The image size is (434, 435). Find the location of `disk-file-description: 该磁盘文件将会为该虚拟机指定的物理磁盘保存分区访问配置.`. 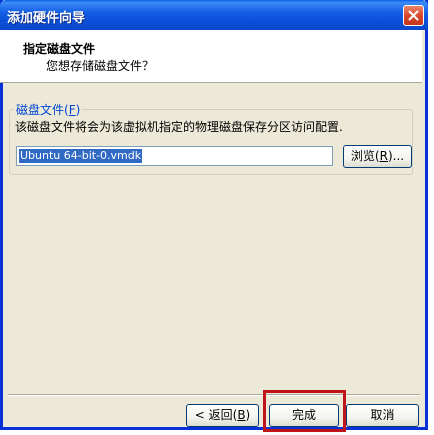

disk-file-description: 该磁盘文件将会为该虚拟机指定的物理磁盘保存分区访问配置. is located at coordinates (179, 127).